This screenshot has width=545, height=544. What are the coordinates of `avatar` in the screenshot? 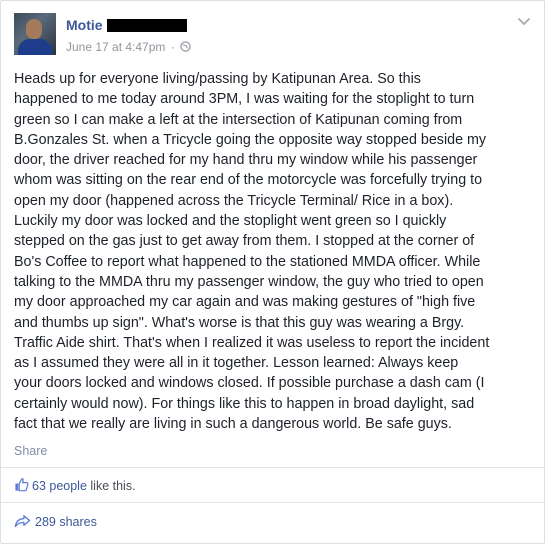 It's located at (35, 34).